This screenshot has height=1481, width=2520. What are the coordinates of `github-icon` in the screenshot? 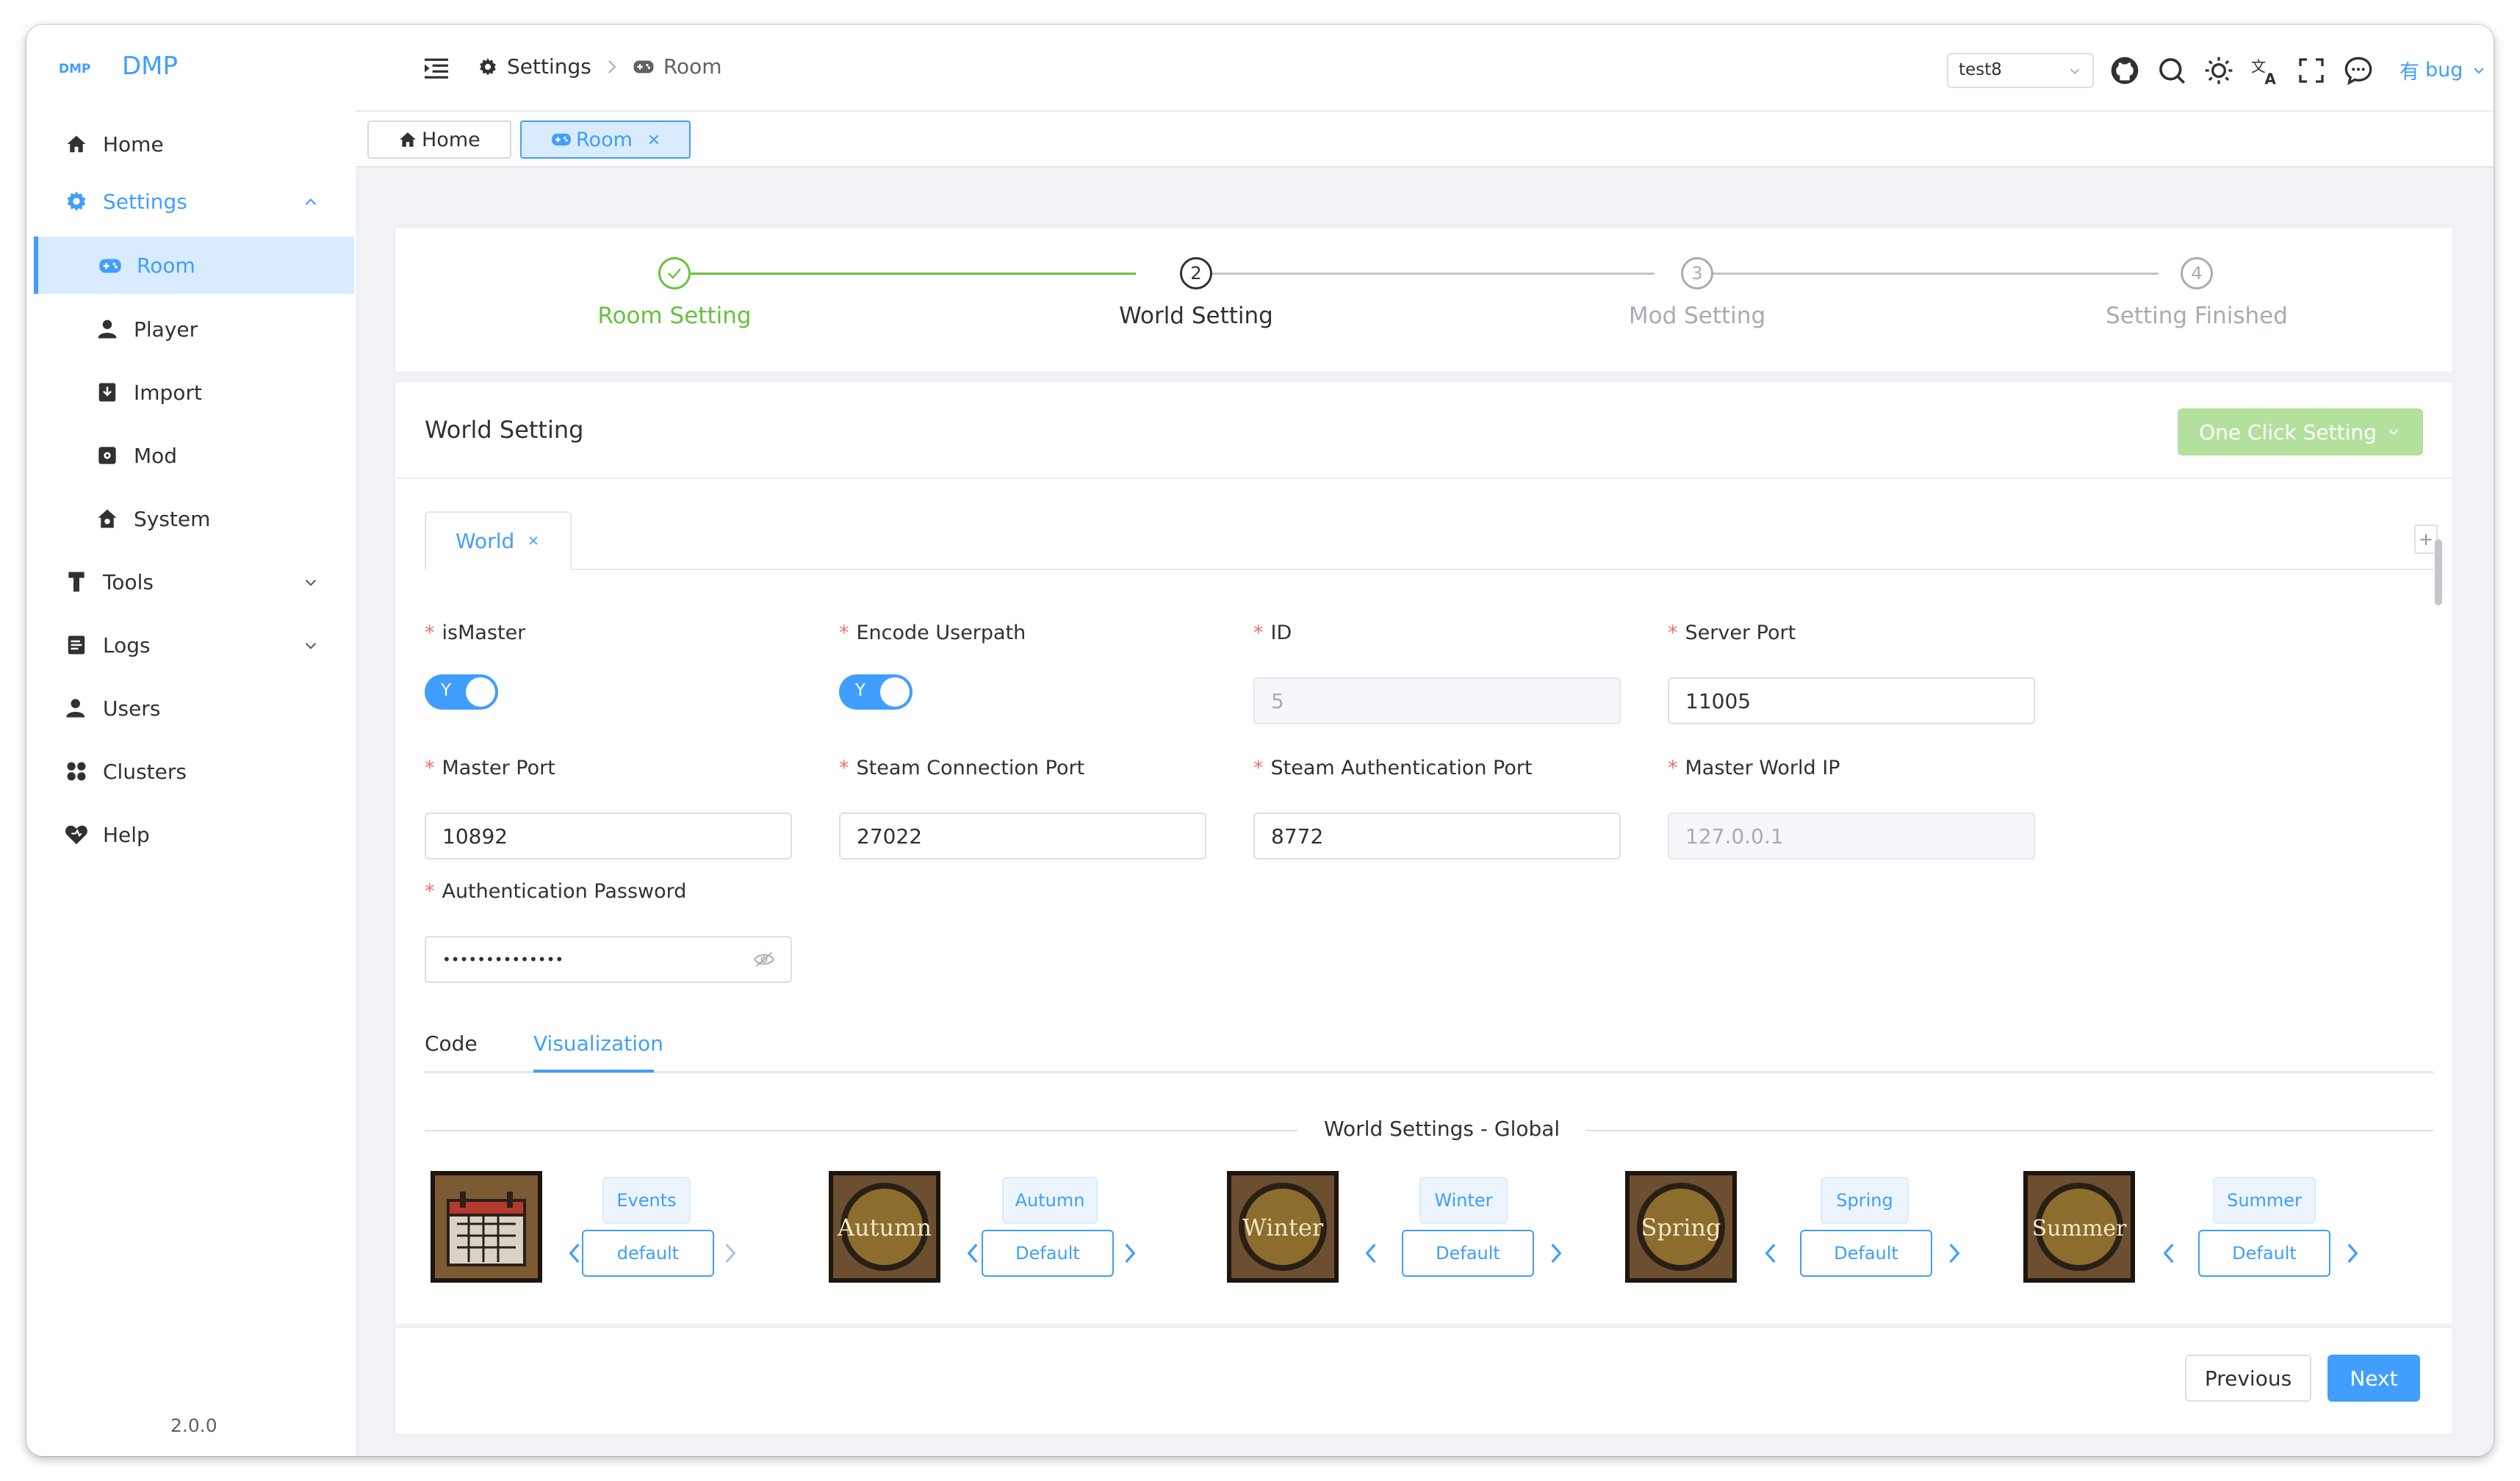 It's located at (2124, 72).